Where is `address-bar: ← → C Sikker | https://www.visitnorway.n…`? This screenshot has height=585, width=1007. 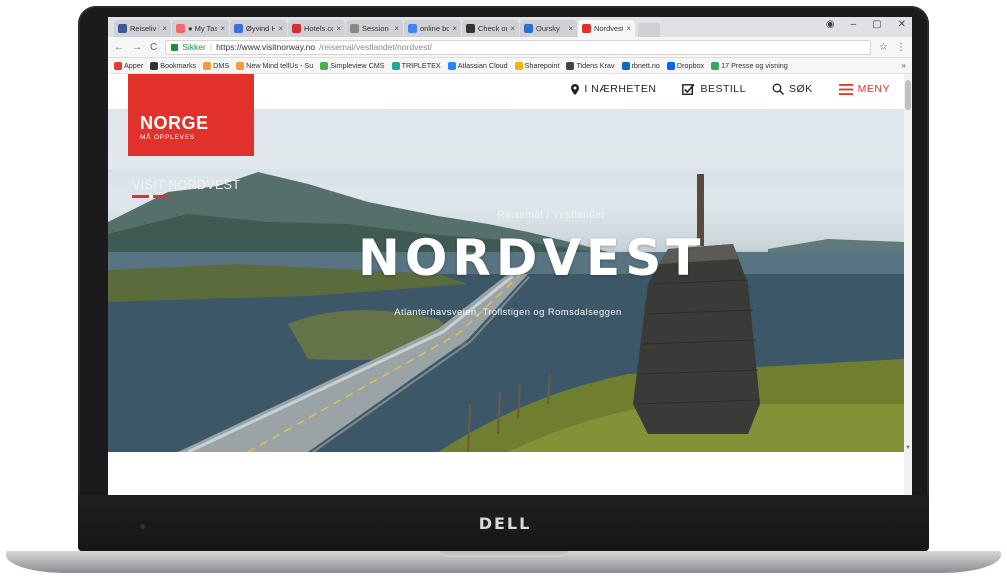
address-bar: ← → C Sikker | https://www.visitnorway.n… is located at coordinates (510, 47).